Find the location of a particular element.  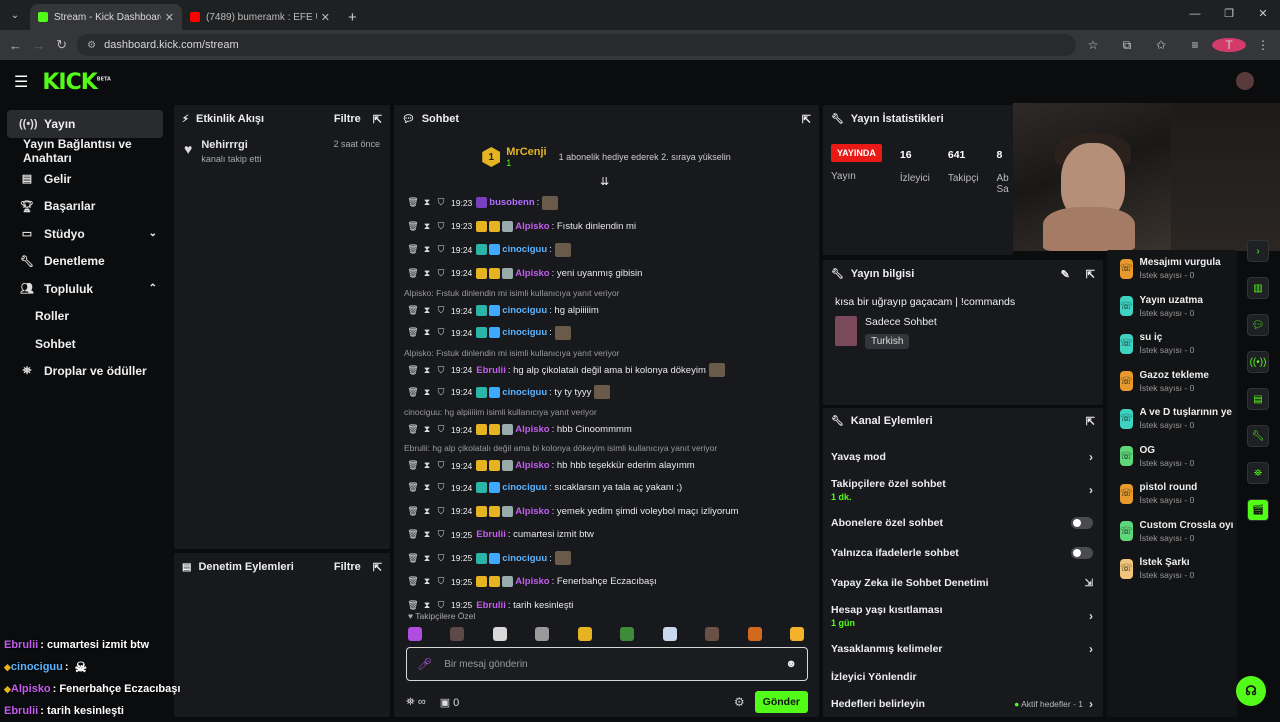

extensions-icon: ⧉ is located at coordinates (1127, 45).